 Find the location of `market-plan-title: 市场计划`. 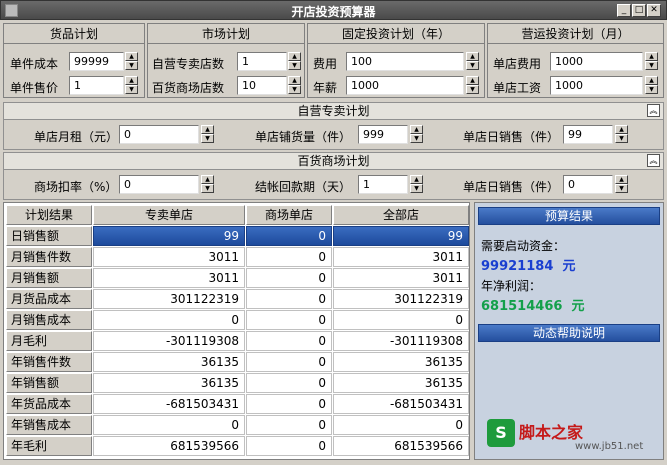

market-plan-title: 市场计划 is located at coordinates (226, 34).